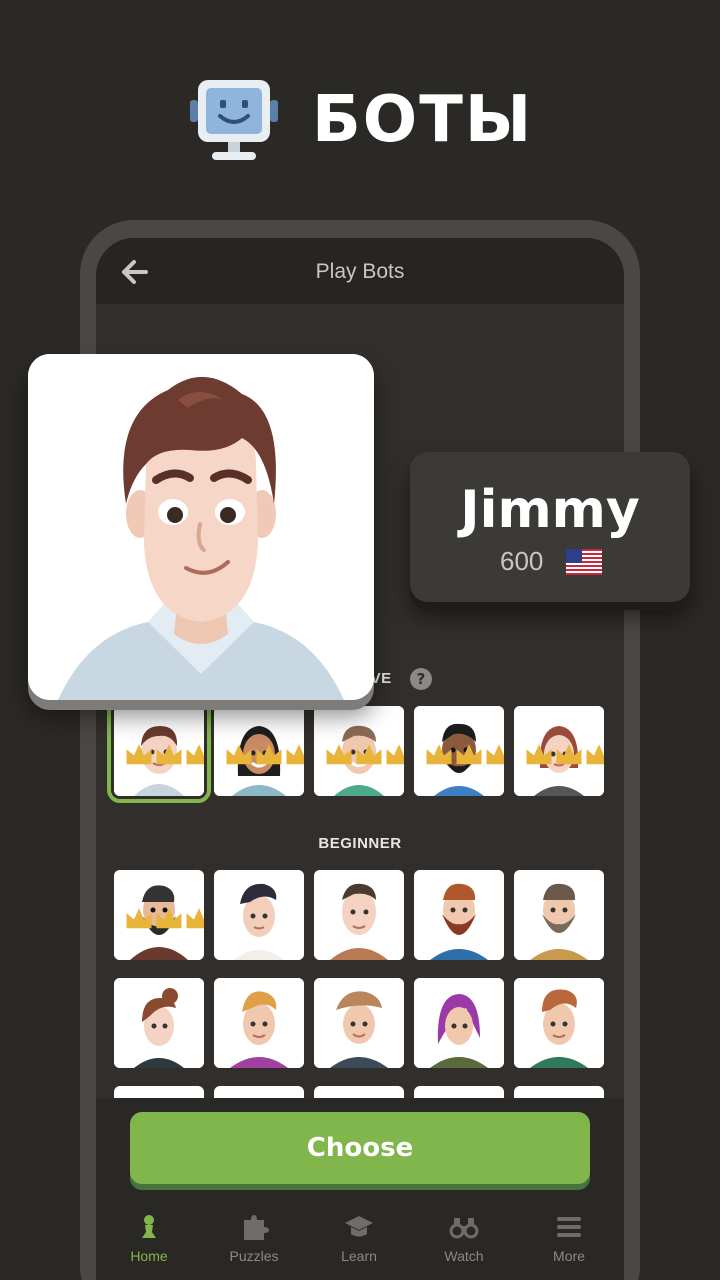 This screenshot has height=1280, width=720. I want to click on hero-title: БОТЫ, so click(423, 120).